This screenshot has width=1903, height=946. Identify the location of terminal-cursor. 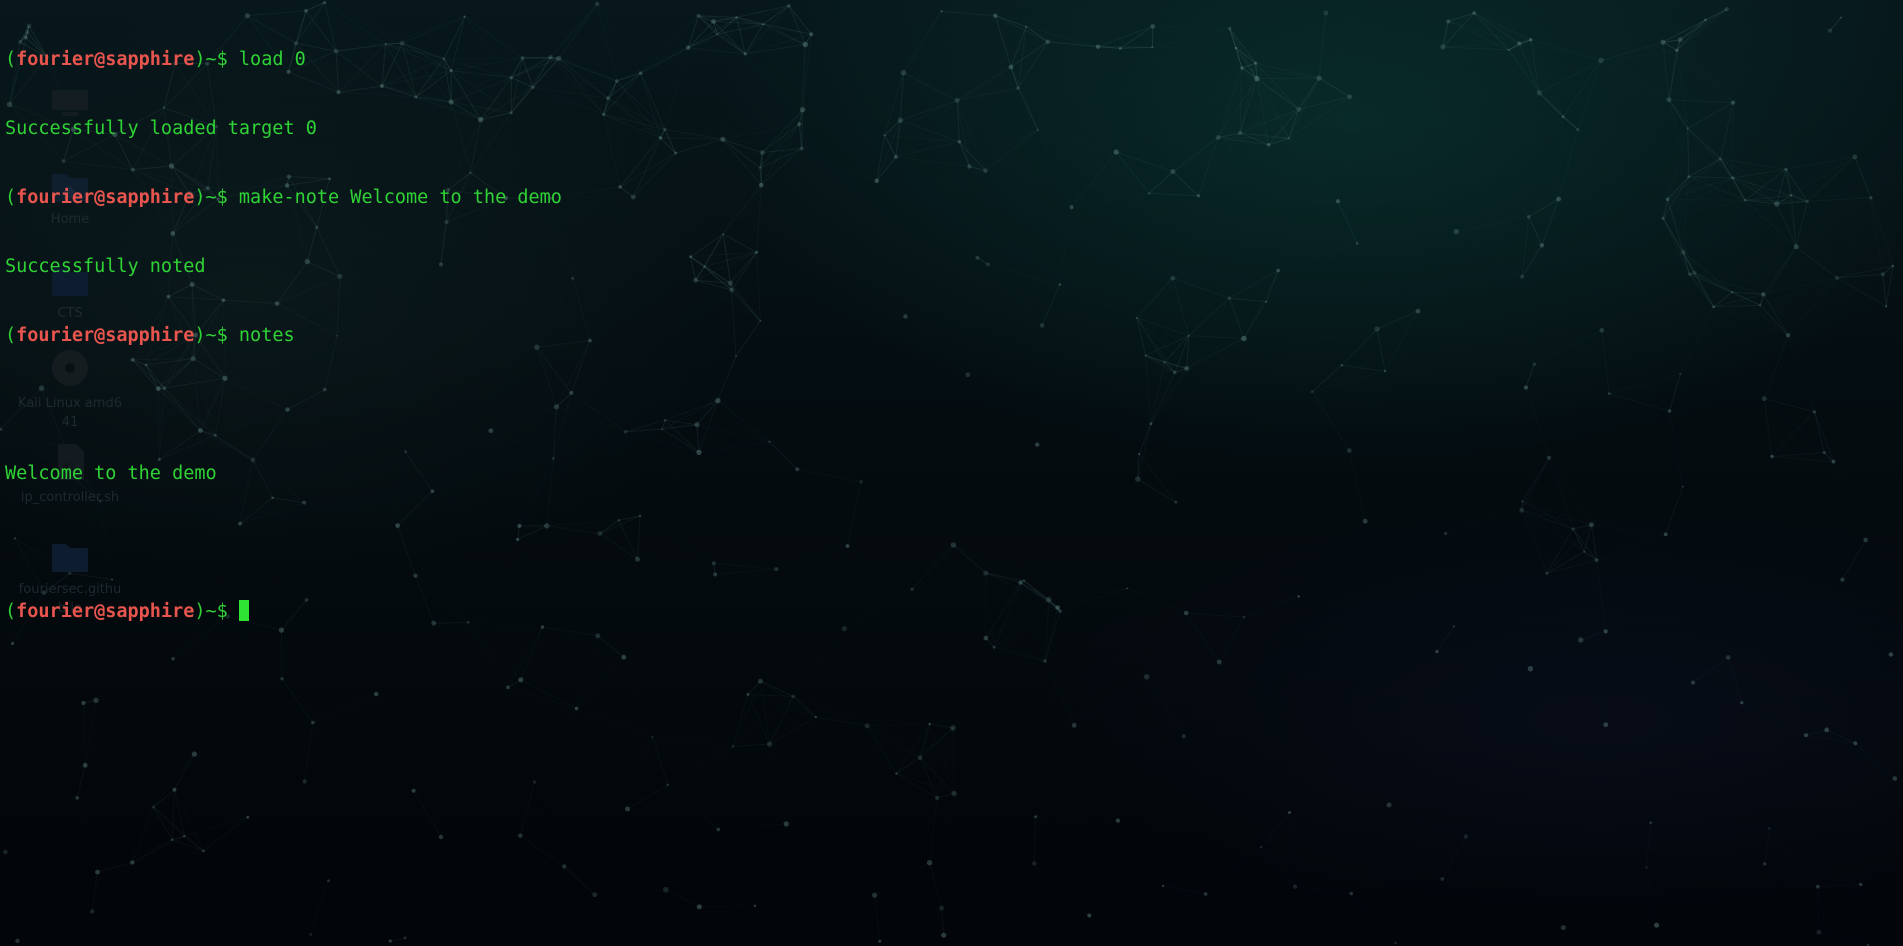
(243, 610).